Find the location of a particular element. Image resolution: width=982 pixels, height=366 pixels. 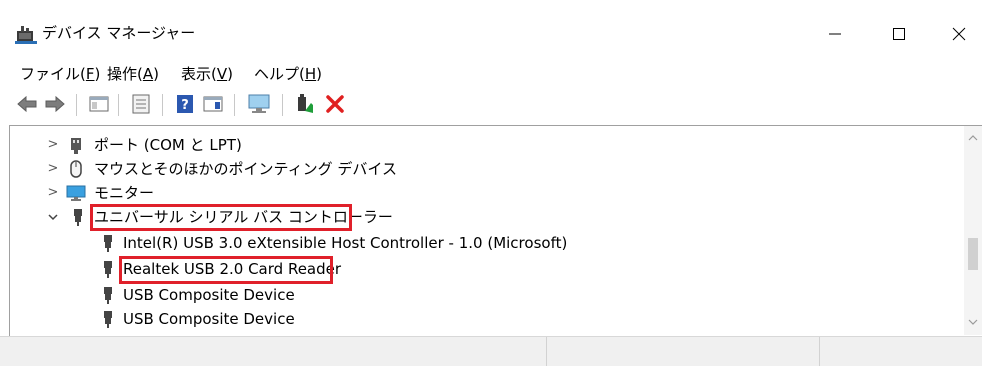

window-title: デバイス マネージャー is located at coordinates (119, 33).